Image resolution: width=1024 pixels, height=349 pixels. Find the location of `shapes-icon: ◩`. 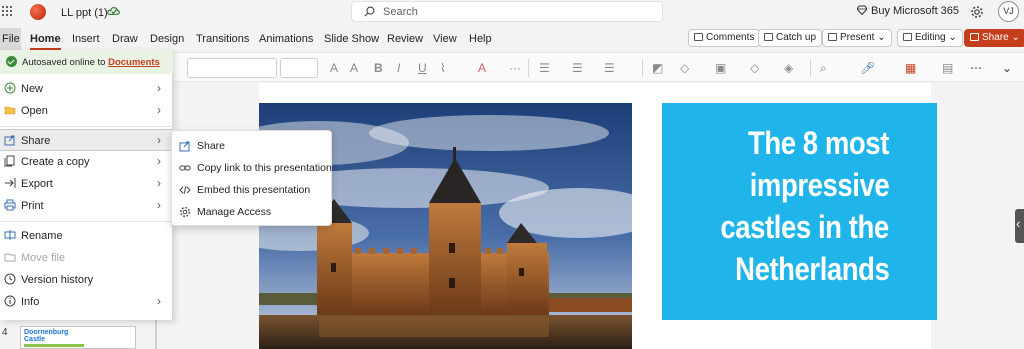

shapes-icon: ◩ is located at coordinates (657, 68).